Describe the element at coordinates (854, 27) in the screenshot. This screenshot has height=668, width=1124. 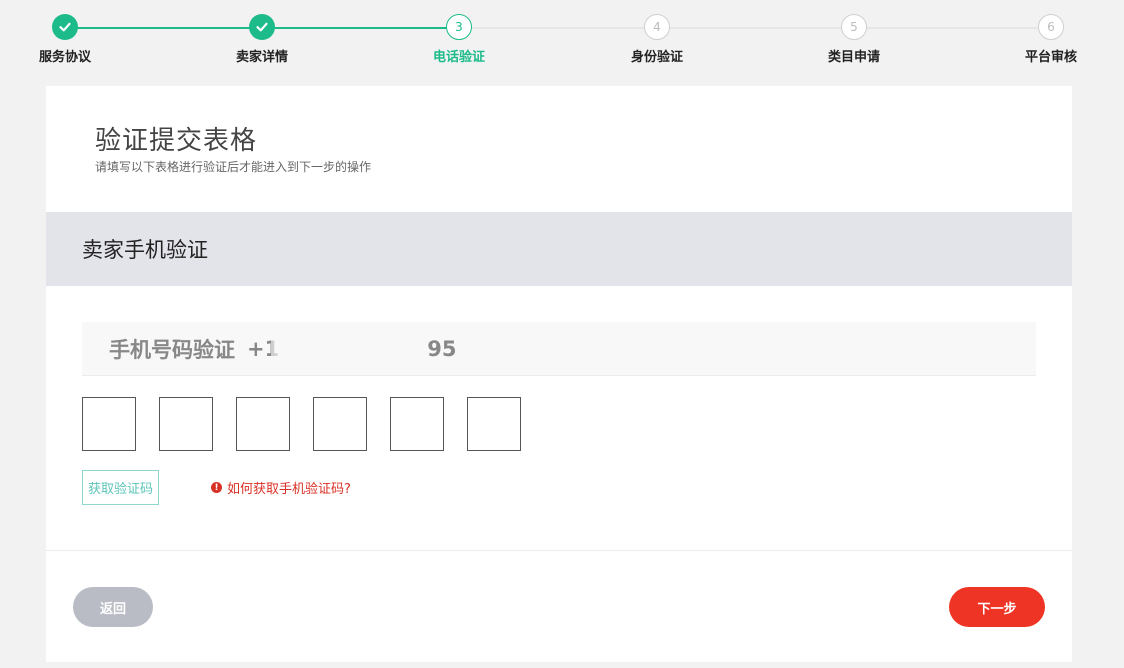
I see `step-number: 5` at that location.